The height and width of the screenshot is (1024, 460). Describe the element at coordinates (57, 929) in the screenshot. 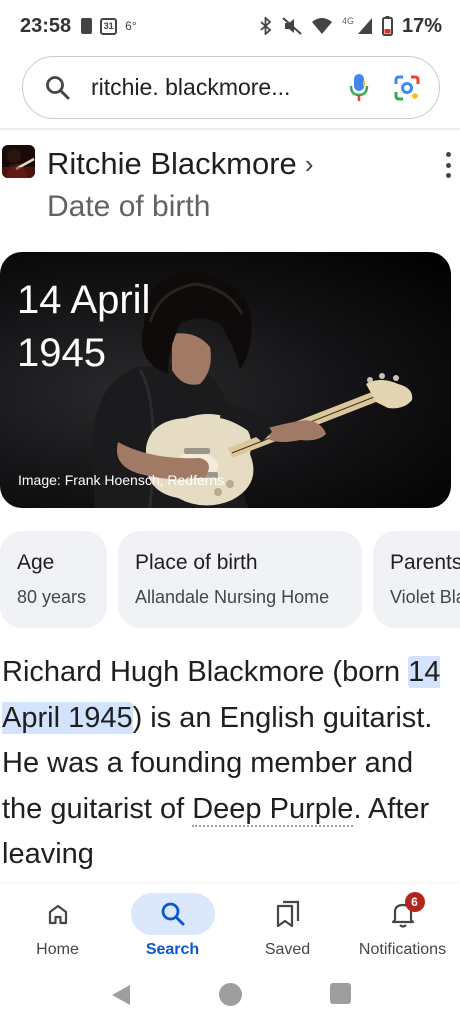

I see `nav-home: Home` at that location.